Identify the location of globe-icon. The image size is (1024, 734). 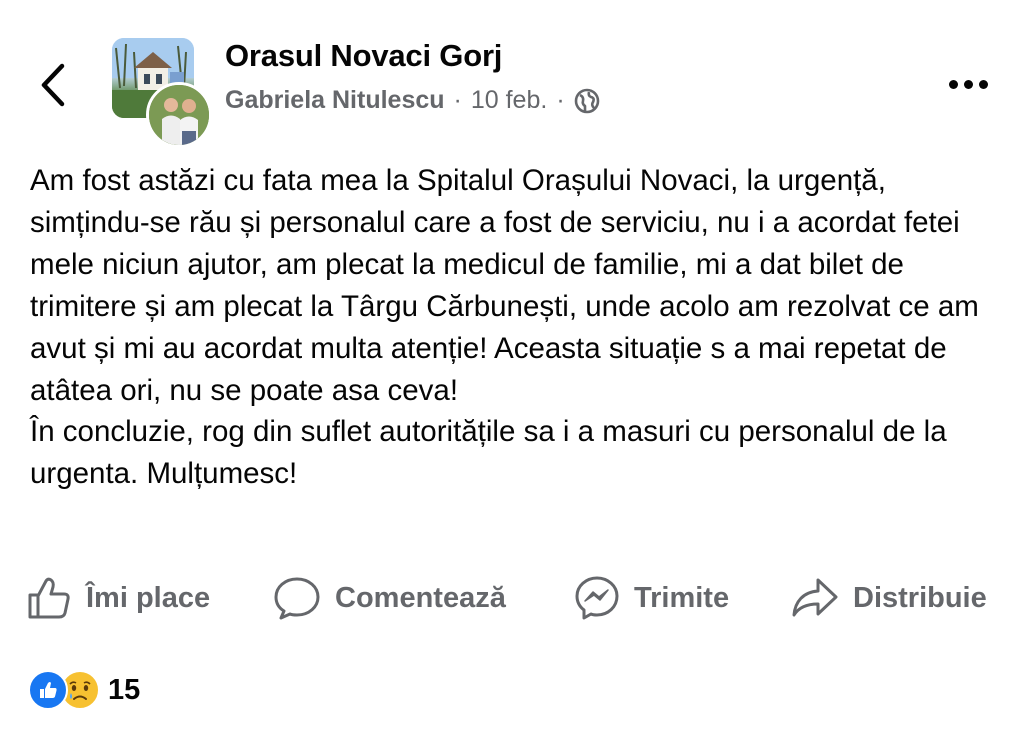
(587, 101).